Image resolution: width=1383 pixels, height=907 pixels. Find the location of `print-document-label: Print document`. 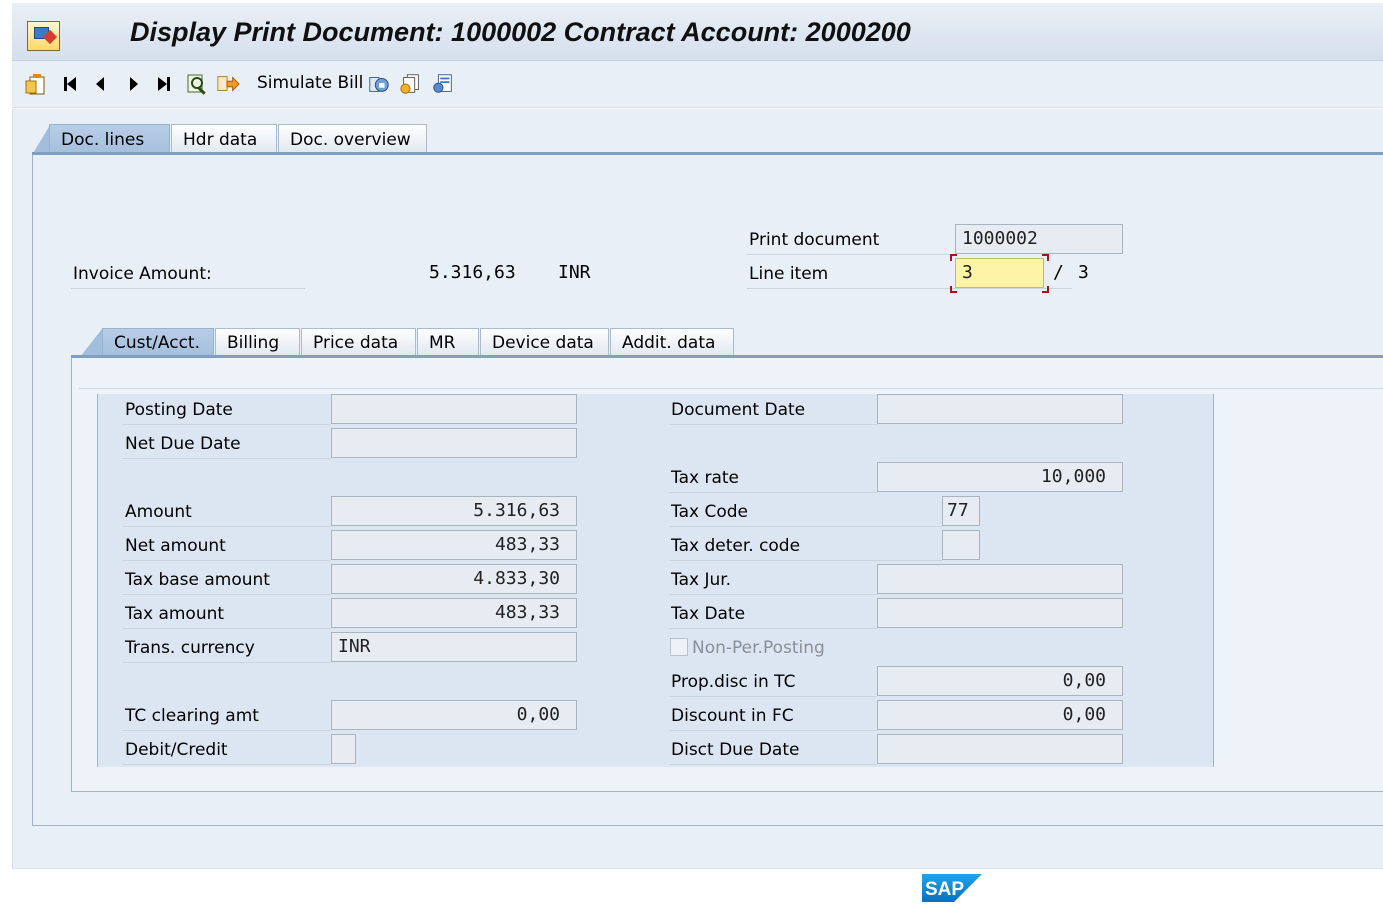

print-document-label: Print document is located at coordinates (814, 240).